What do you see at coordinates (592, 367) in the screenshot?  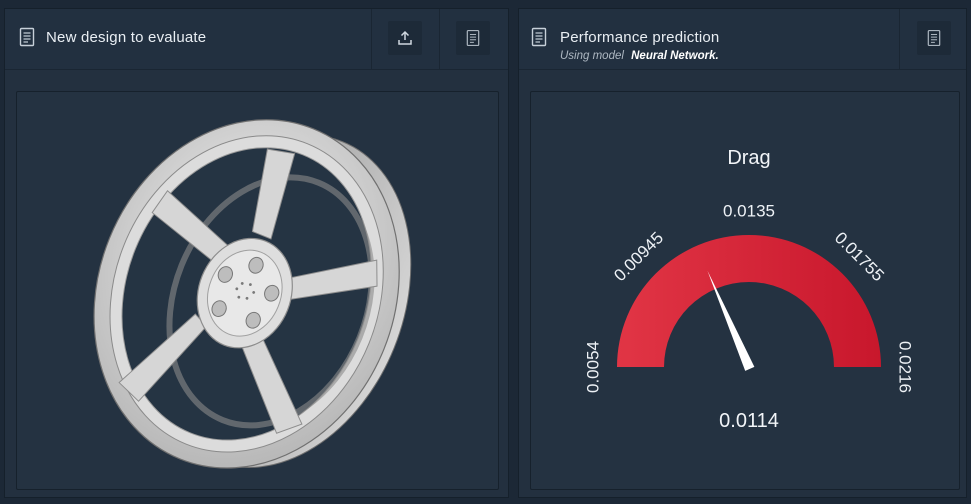 I see `gauge-tick-label: 0.0054` at bounding box center [592, 367].